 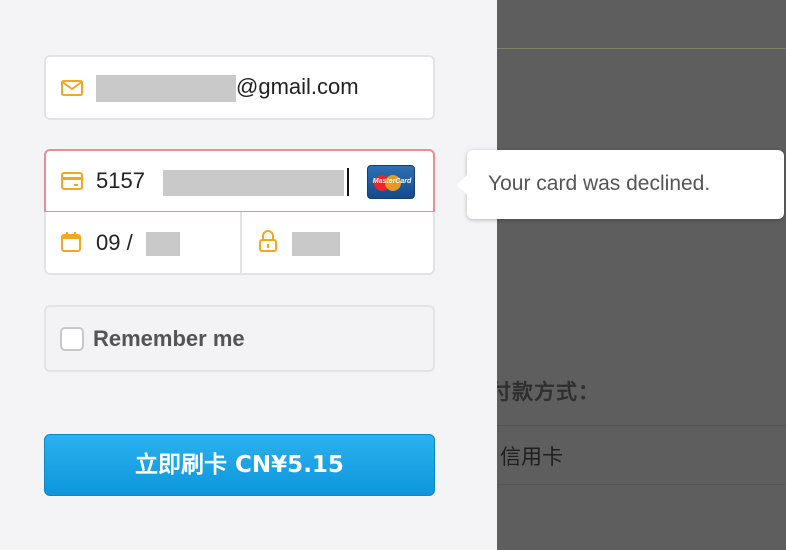 What do you see at coordinates (531, 457) in the screenshot?
I see `payment-option-credit-card: 信用卡` at bounding box center [531, 457].